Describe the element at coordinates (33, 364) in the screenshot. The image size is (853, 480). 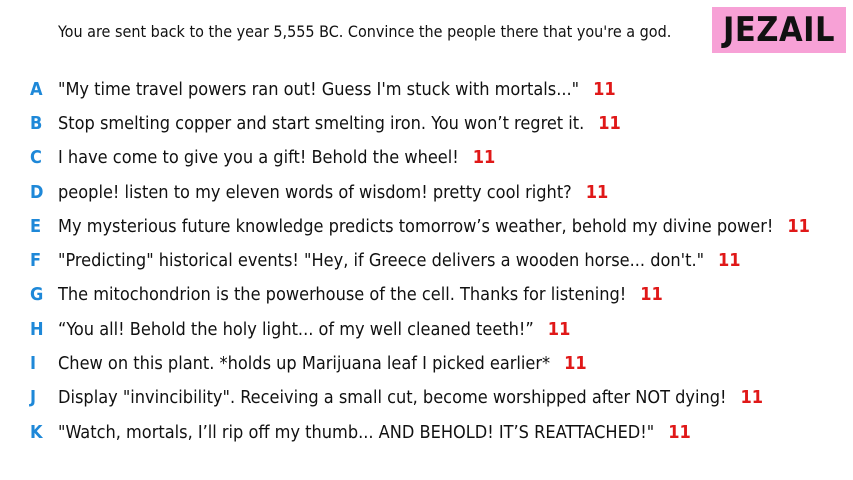
I see `answer-letter: I` at that location.